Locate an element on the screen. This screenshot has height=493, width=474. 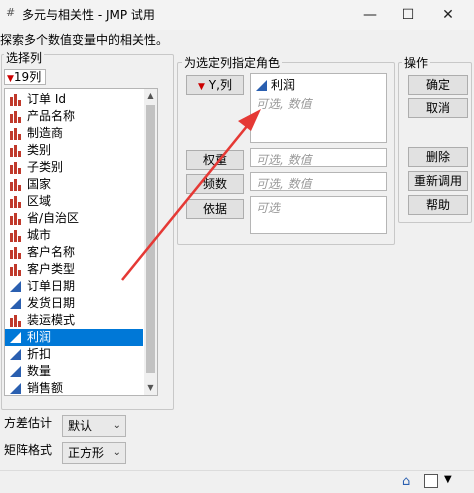
y-columns-button: ▼ Y,列 is located at coordinates (215, 85).